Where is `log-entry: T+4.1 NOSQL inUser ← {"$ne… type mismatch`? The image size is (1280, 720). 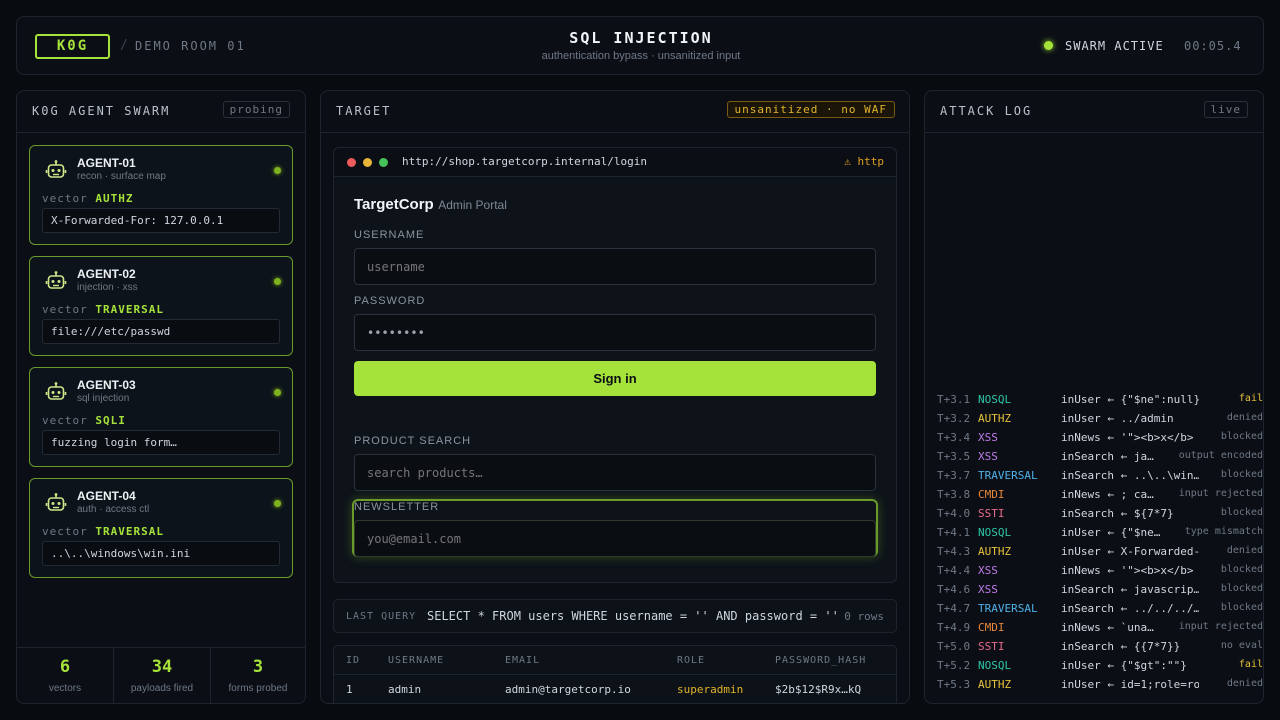 log-entry: T+4.1 NOSQL inUser ← {"$ne… type mismatch is located at coordinates (1100, 535).